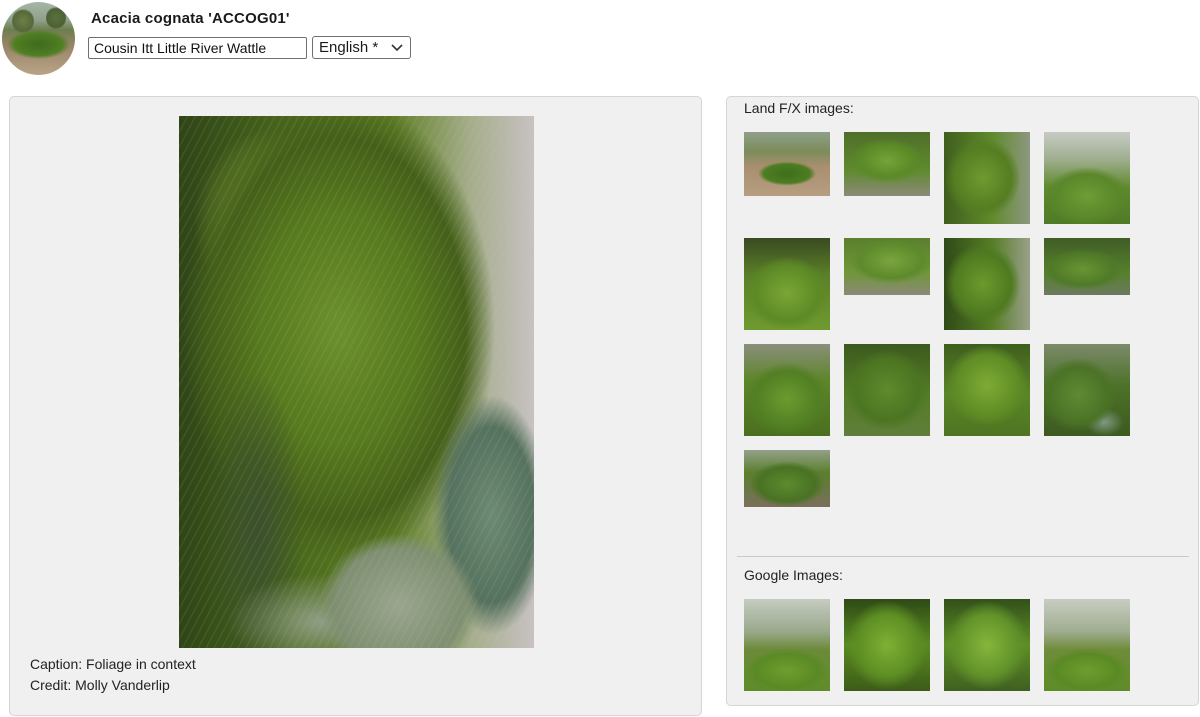 This screenshot has width=1200, height=717. What do you see at coordinates (397, 47) in the screenshot?
I see `chevron-down-icon` at bounding box center [397, 47].